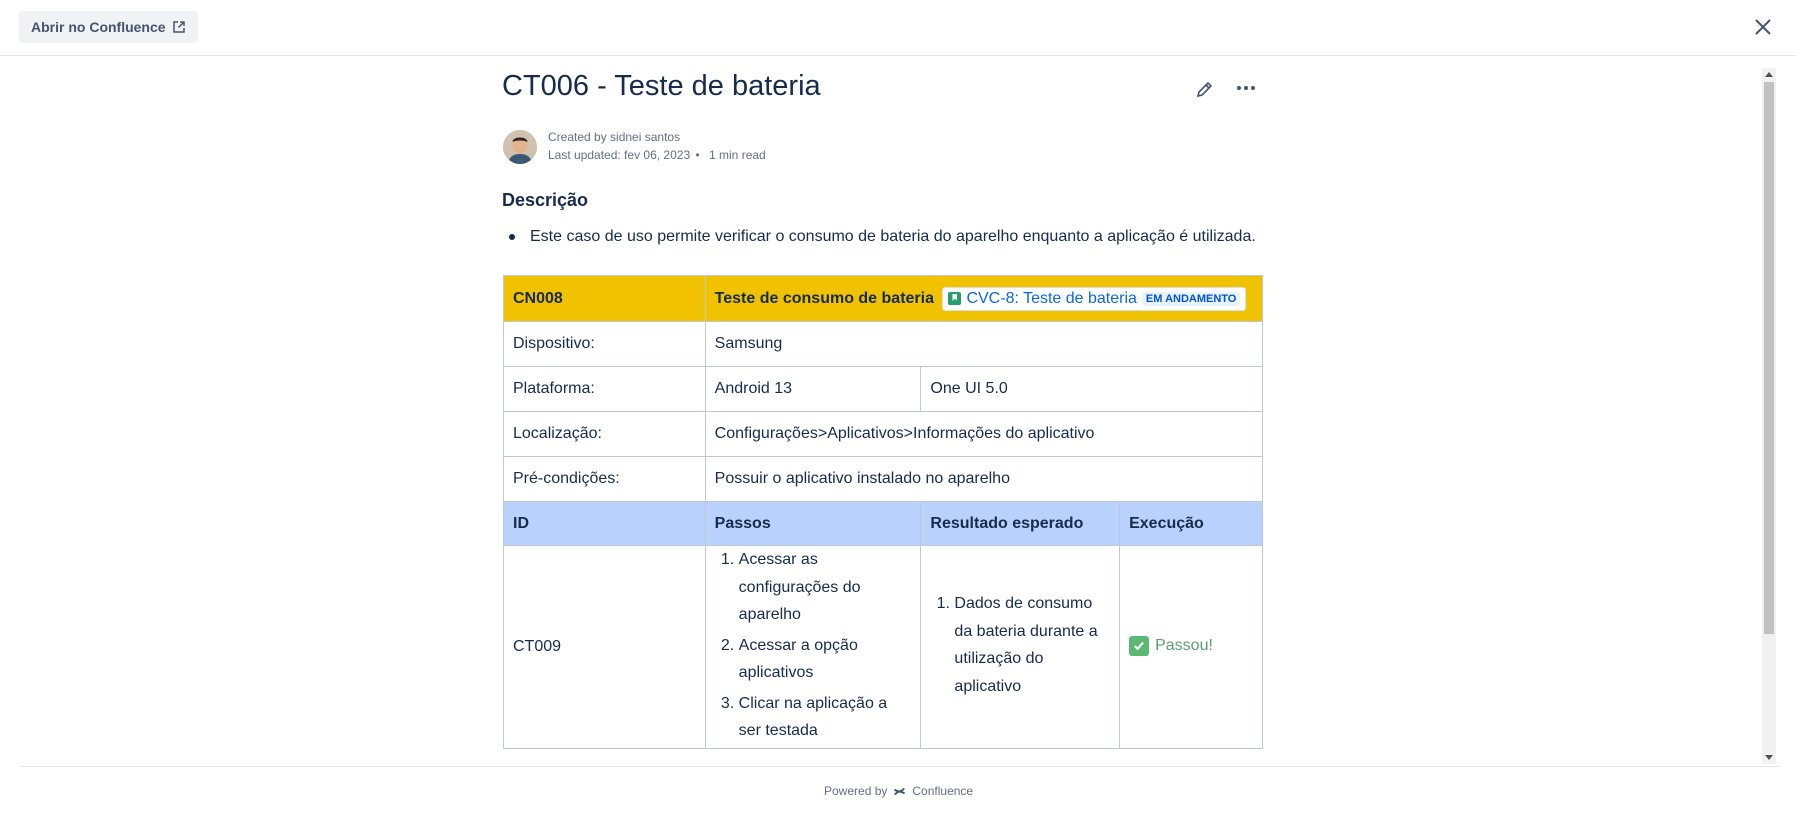  Describe the element at coordinates (825, 717) in the screenshot. I see `step-item: Clicar na aplicação a ser testada` at that location.